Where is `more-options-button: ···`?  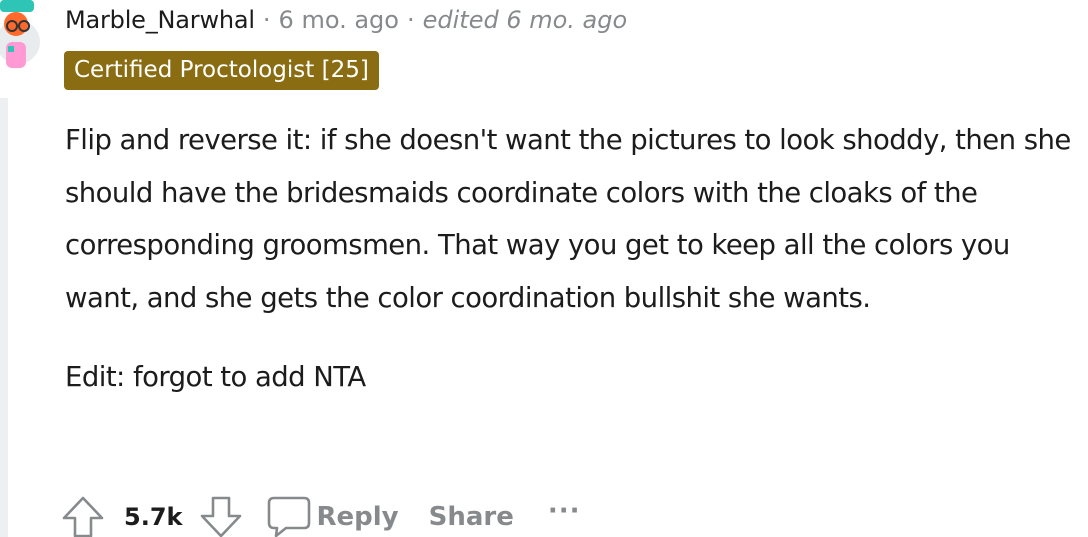 more-options-button: ··· is located at coordinates (564, 511).